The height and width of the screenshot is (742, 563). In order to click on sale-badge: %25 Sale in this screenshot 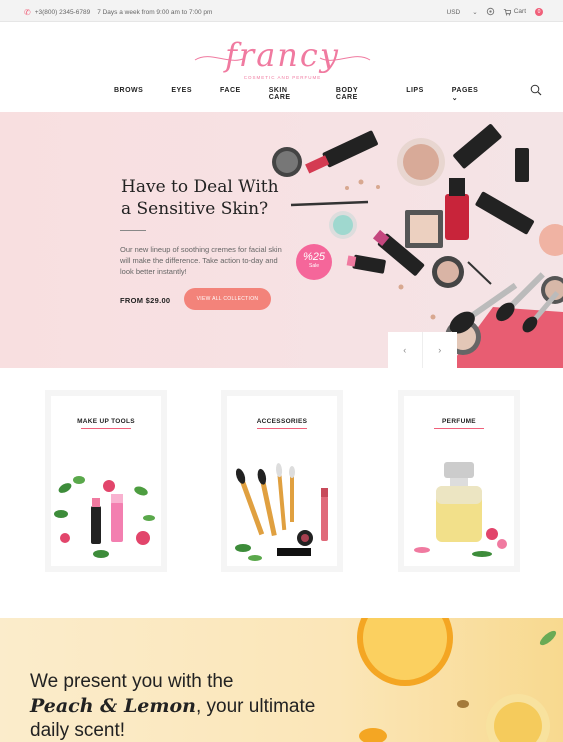, I will do `click(314, 262)`.